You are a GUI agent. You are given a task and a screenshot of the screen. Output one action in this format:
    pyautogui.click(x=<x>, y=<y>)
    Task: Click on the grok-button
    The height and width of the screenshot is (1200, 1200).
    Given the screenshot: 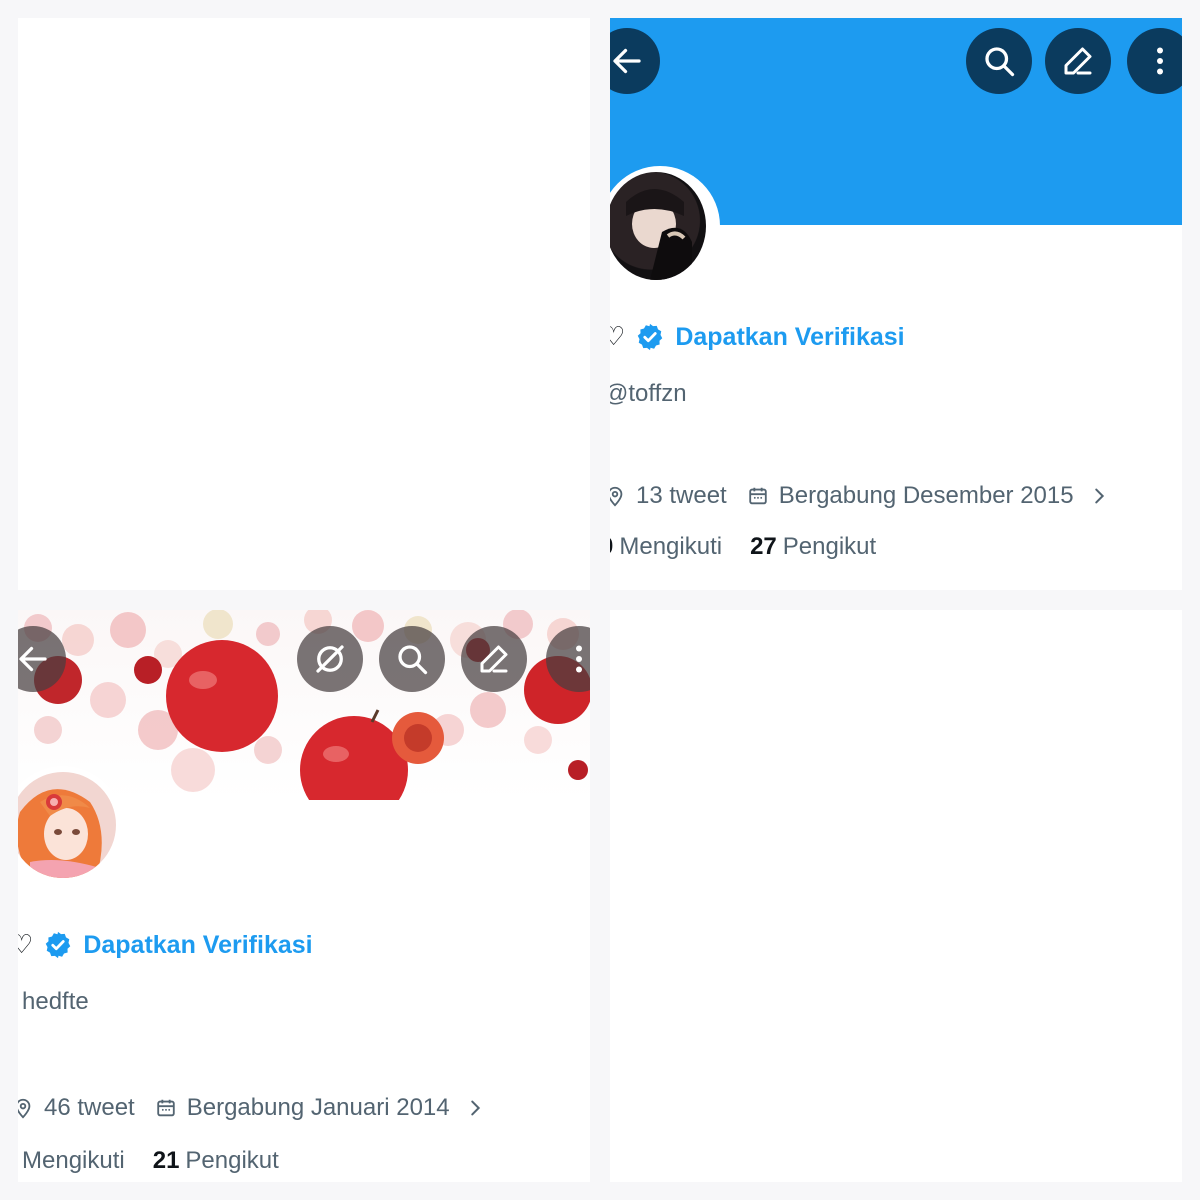 What is the action you would take?
    pyautogui.click(x=330, y=659)
    